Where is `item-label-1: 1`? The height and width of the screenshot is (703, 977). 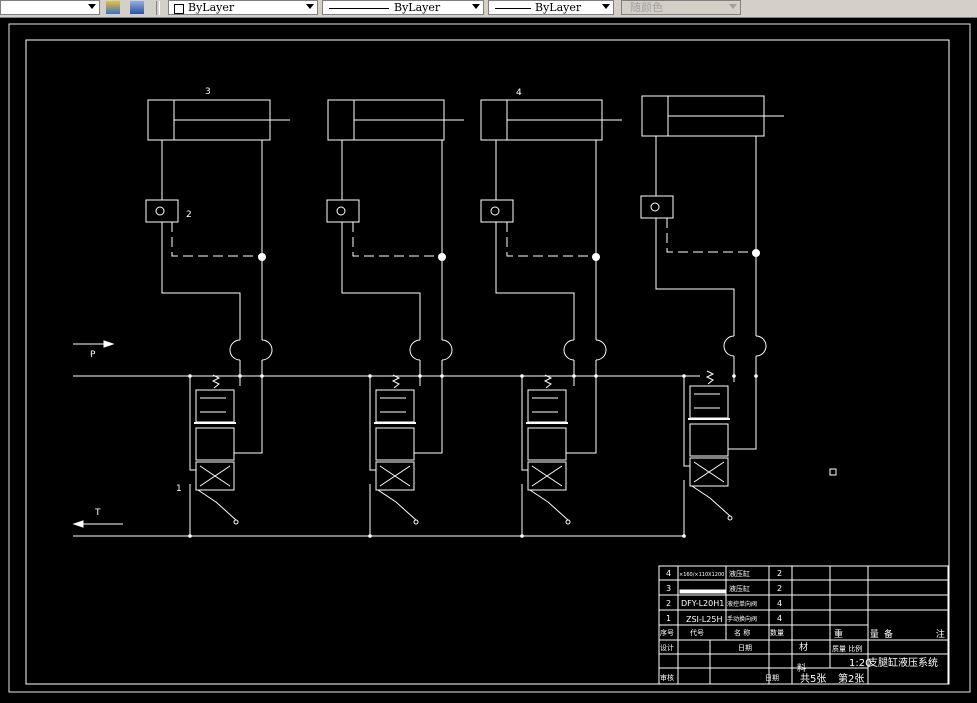 item-label-1: 1 is located at coordinates (179, 489).